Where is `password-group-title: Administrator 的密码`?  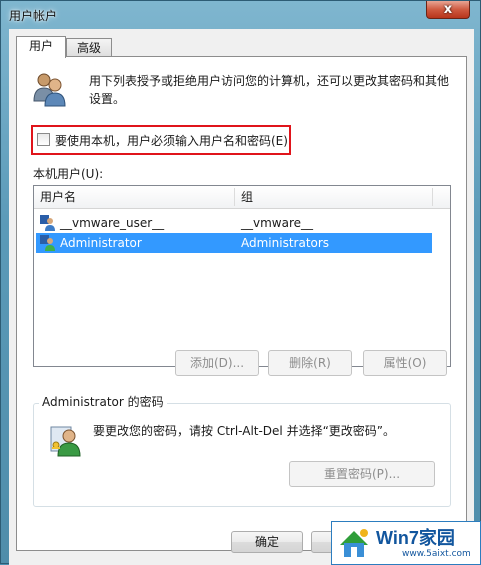
password-group-title: Administrator 的密码 is located at coordinates (103, 401).